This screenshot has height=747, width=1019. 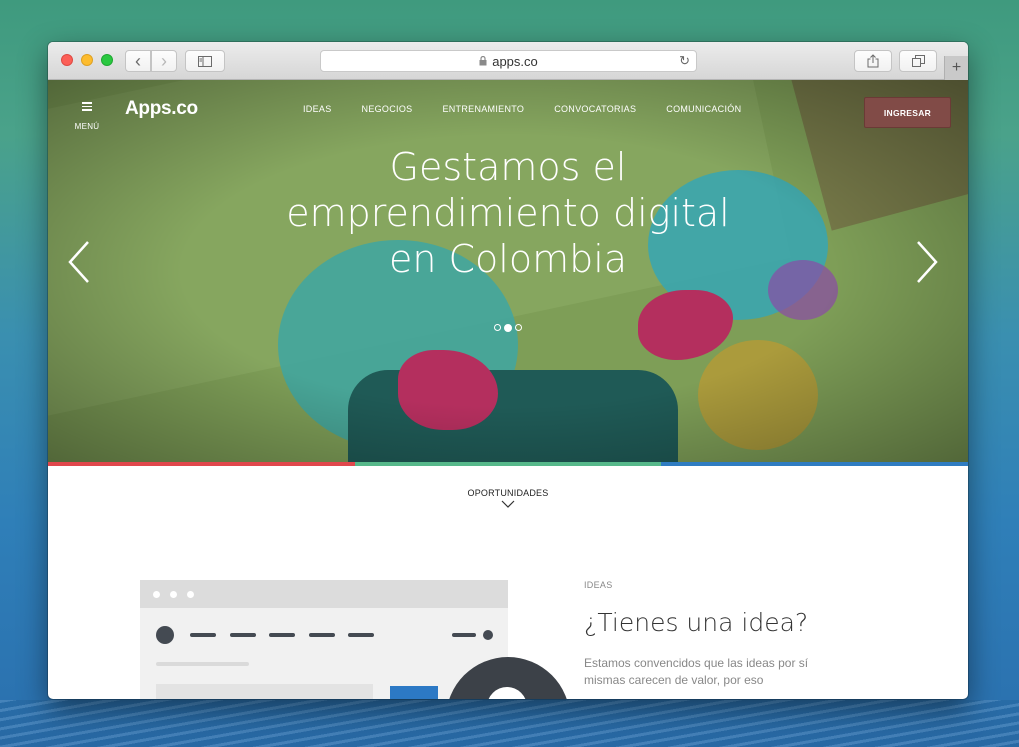 I want to click on hamburger-icon, so click(x=87, y=106).